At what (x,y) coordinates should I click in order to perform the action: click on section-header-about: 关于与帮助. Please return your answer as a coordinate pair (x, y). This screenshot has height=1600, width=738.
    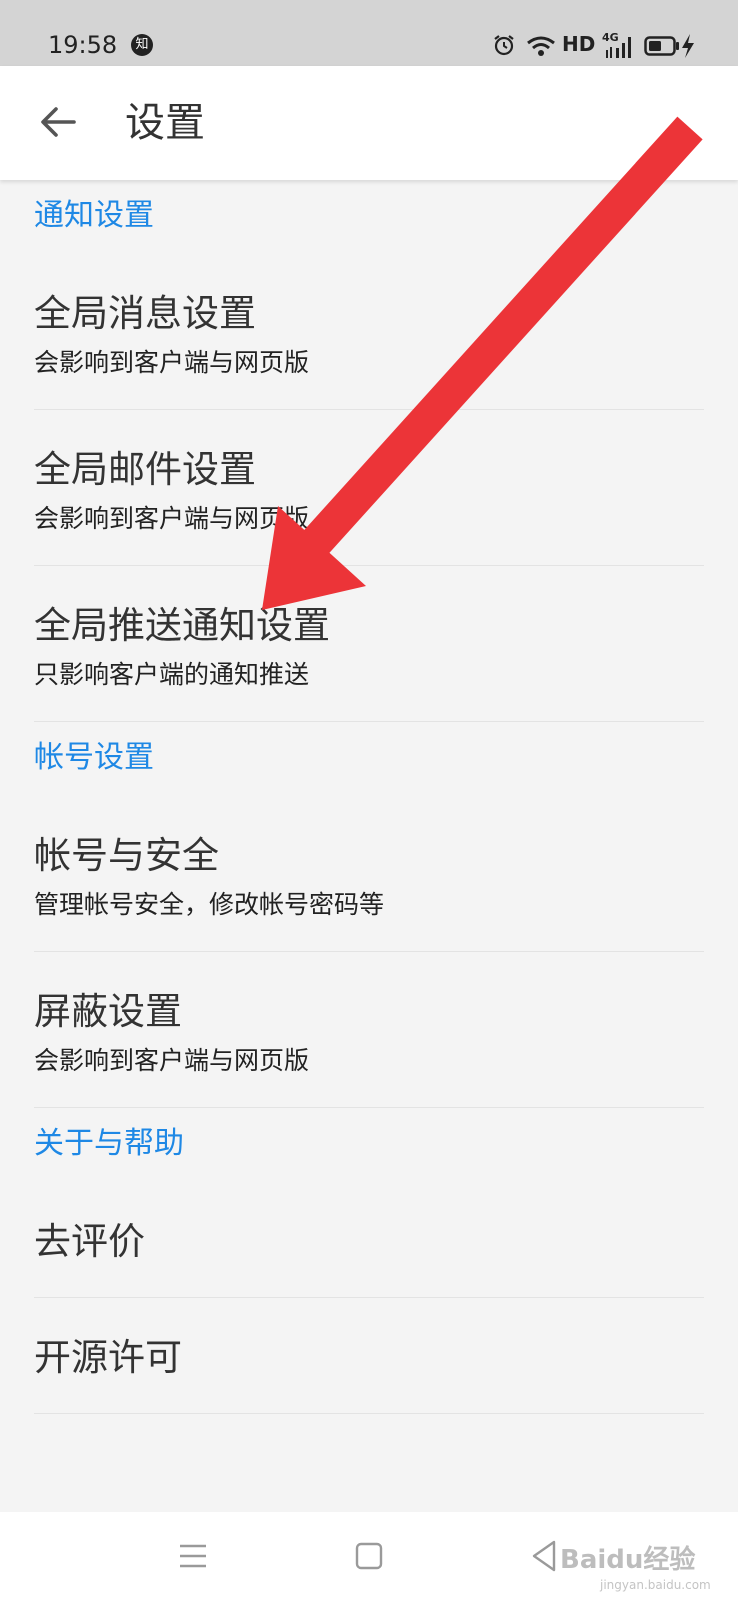
    Looking at the image, I should click on (369, 1145).